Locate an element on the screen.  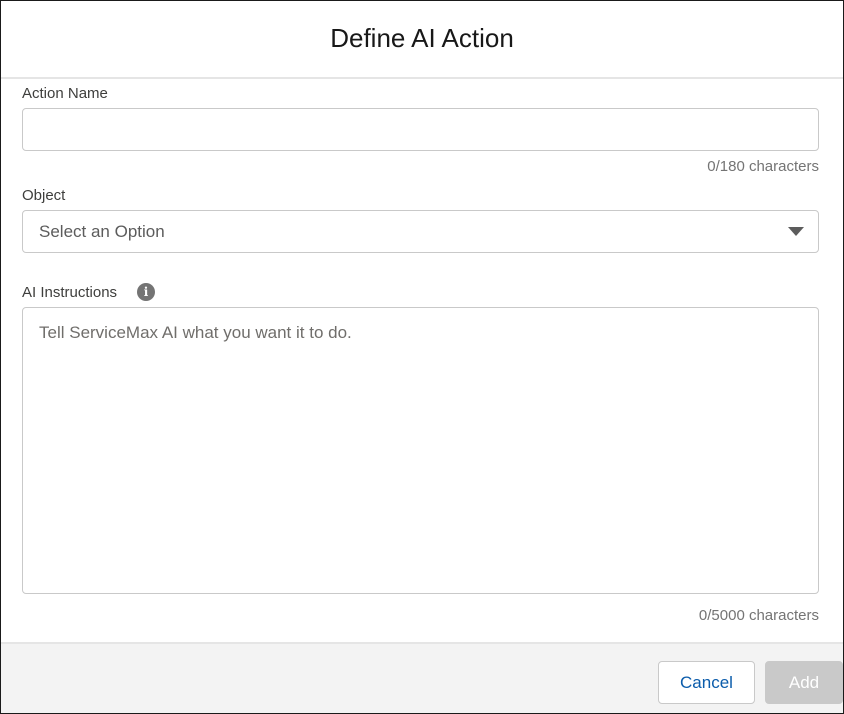
ai-instructions-counter: 0/5000 characters is located at coordinates (758, 615).